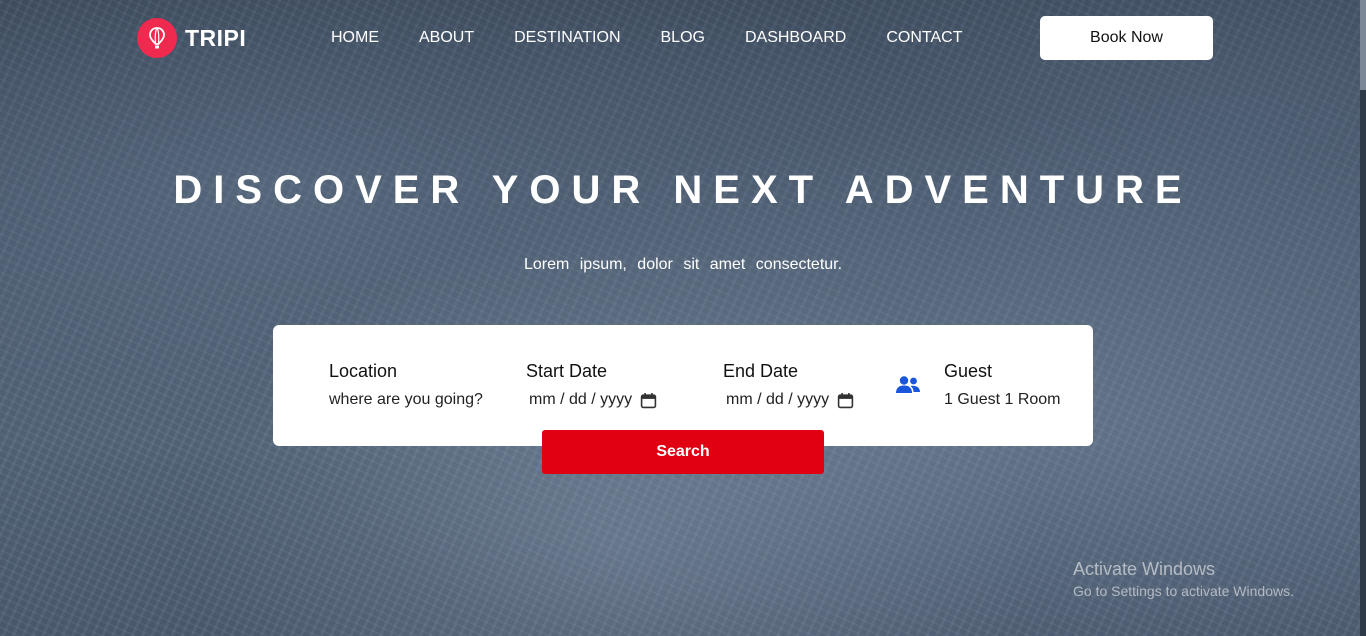 The height and width of the screenshot is (636, 1366). What do you see at coordinates (446, 38) in the screenshot?
I see `nav-item-about: ABOUT` at bounding box center [446, 38].